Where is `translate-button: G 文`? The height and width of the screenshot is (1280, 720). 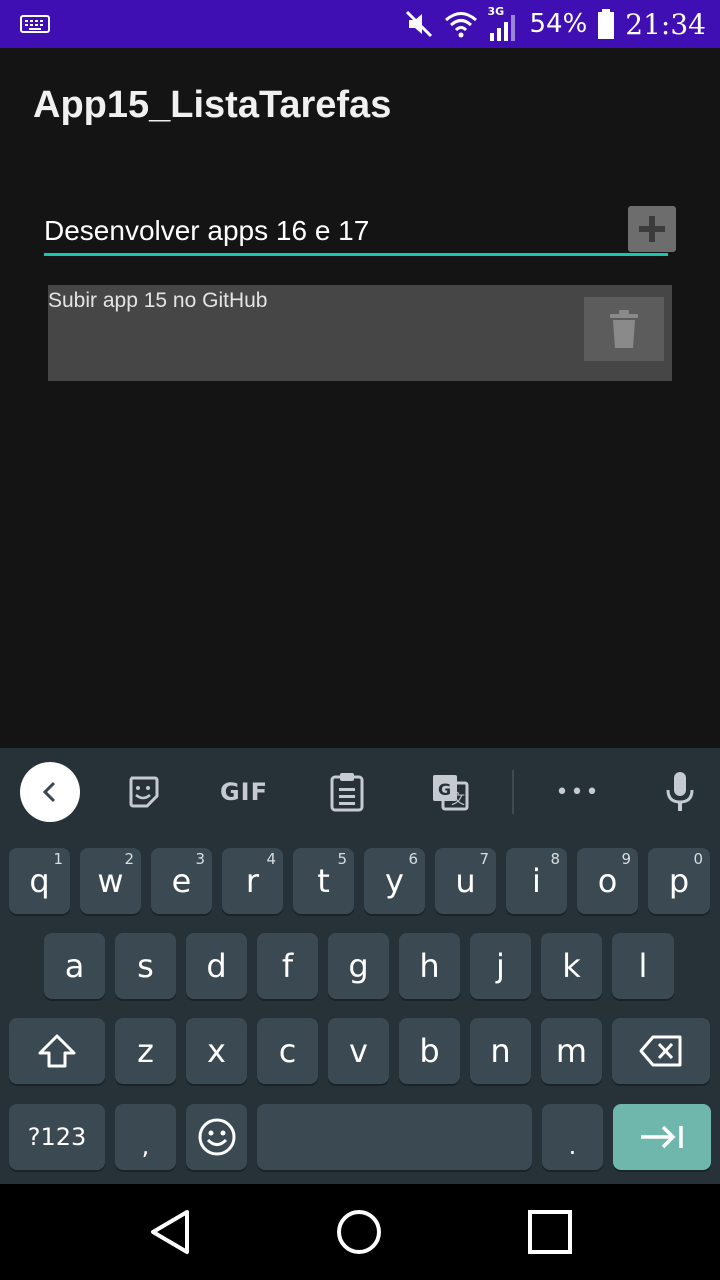 translate-button: G 文 is located at coordinates (450, 792).